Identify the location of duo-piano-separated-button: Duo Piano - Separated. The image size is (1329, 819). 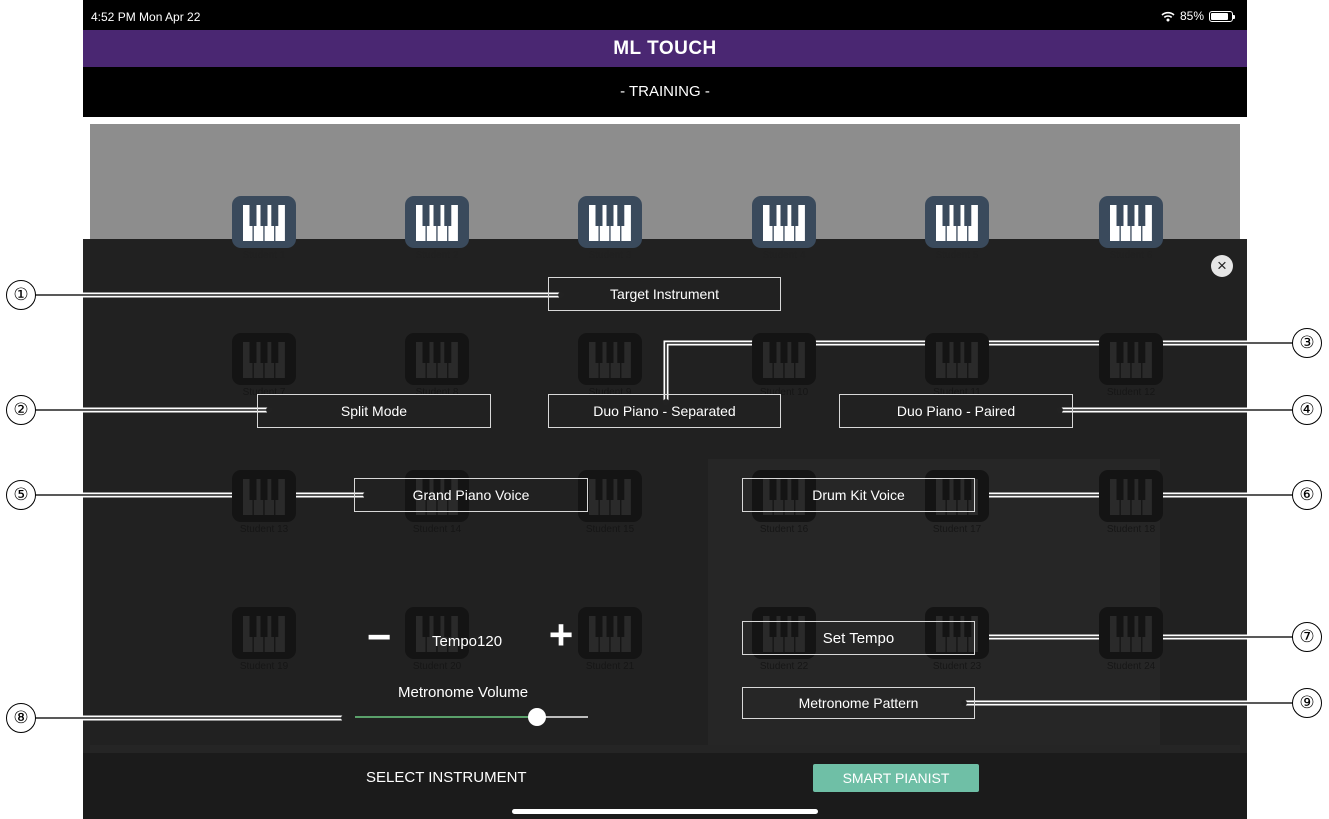
(664, 411).